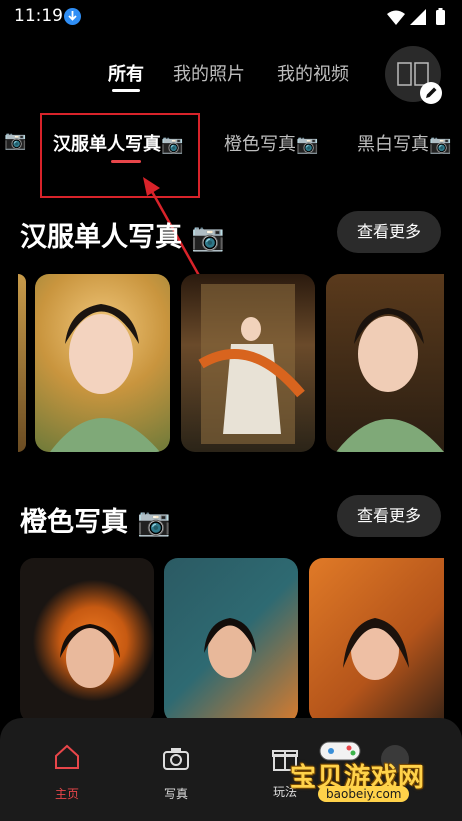 Image resolution: width=462 pixels, height=821 pixels. I want to click on section-title-orange: 橙色写真 📷, so click(95, 519).